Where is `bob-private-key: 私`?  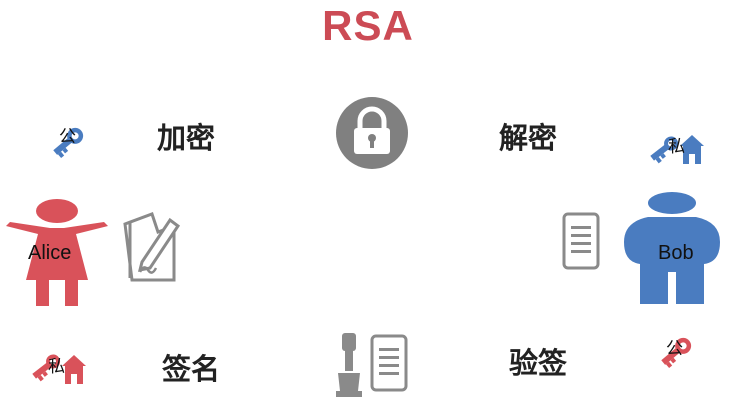
bob-private-key: 私 is located at coordinates (677, 146).